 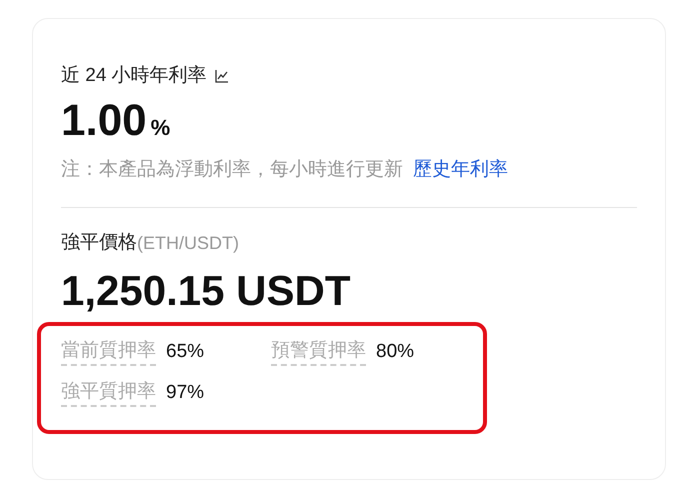 I want to click on rate-unit: %, so click(x=160, y=128).